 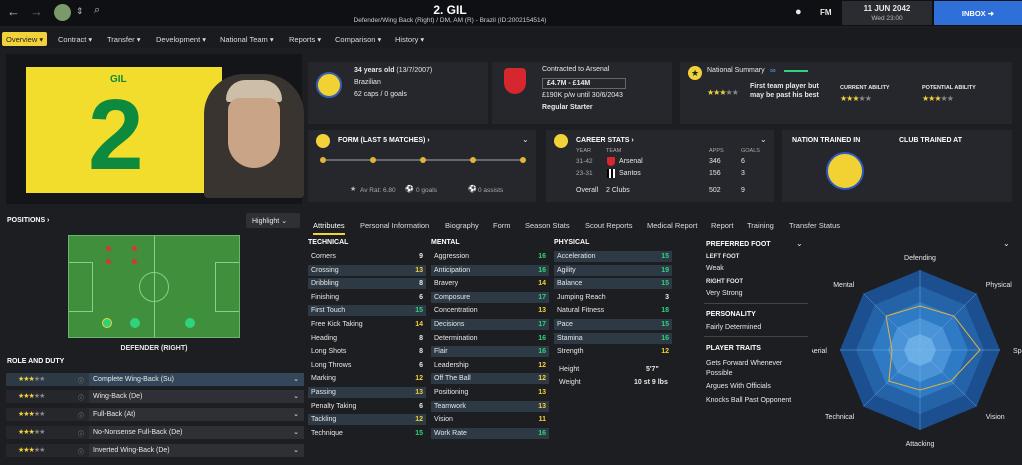 I want to click on attribute-row: Balance 15, so click(x=613, y=284).